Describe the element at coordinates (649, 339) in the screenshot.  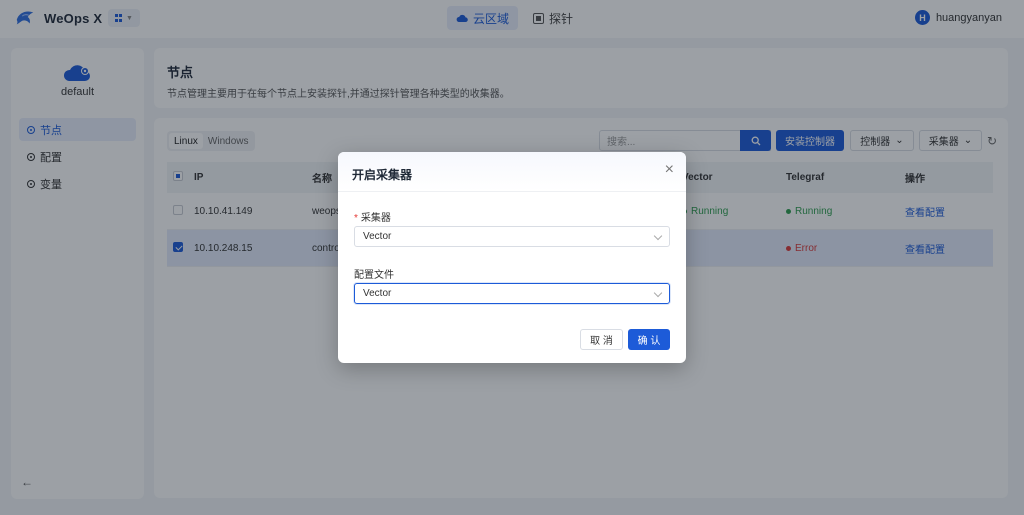
I see `confirm-button: 确 认` at that location.